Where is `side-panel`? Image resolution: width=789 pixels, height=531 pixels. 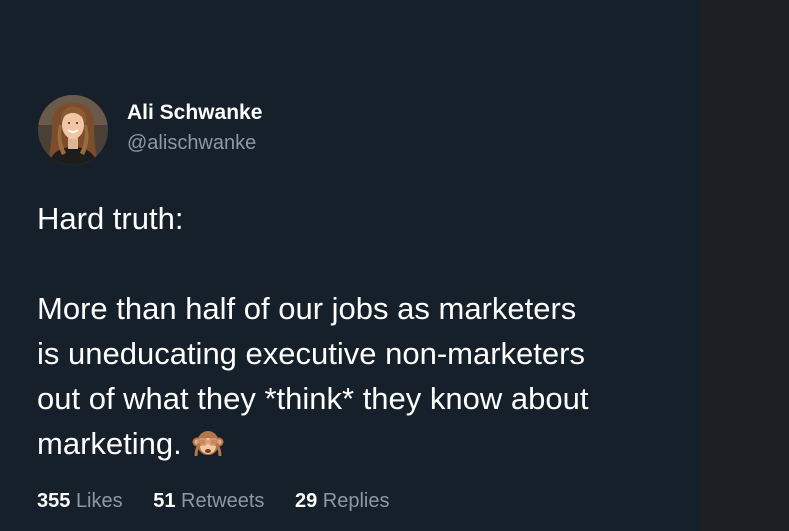 side-panel is located at coordinates (744, 265).